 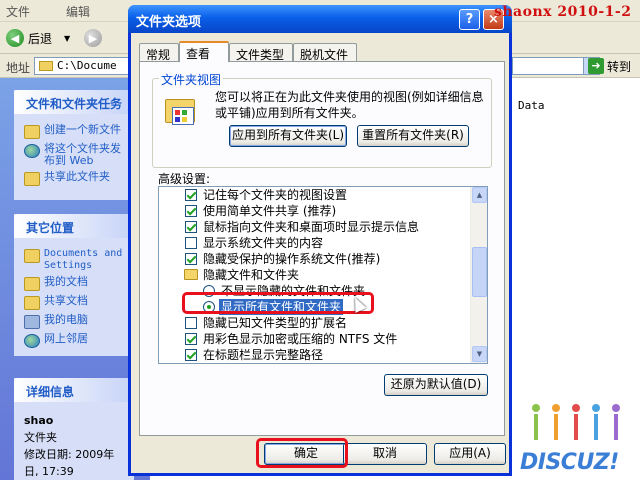 What do you see at coordinates (314, 275) in the screenshot?
I see `setting-group-hidden-files: 隐藏文件和文件夹` at bounding box center [314, 275].